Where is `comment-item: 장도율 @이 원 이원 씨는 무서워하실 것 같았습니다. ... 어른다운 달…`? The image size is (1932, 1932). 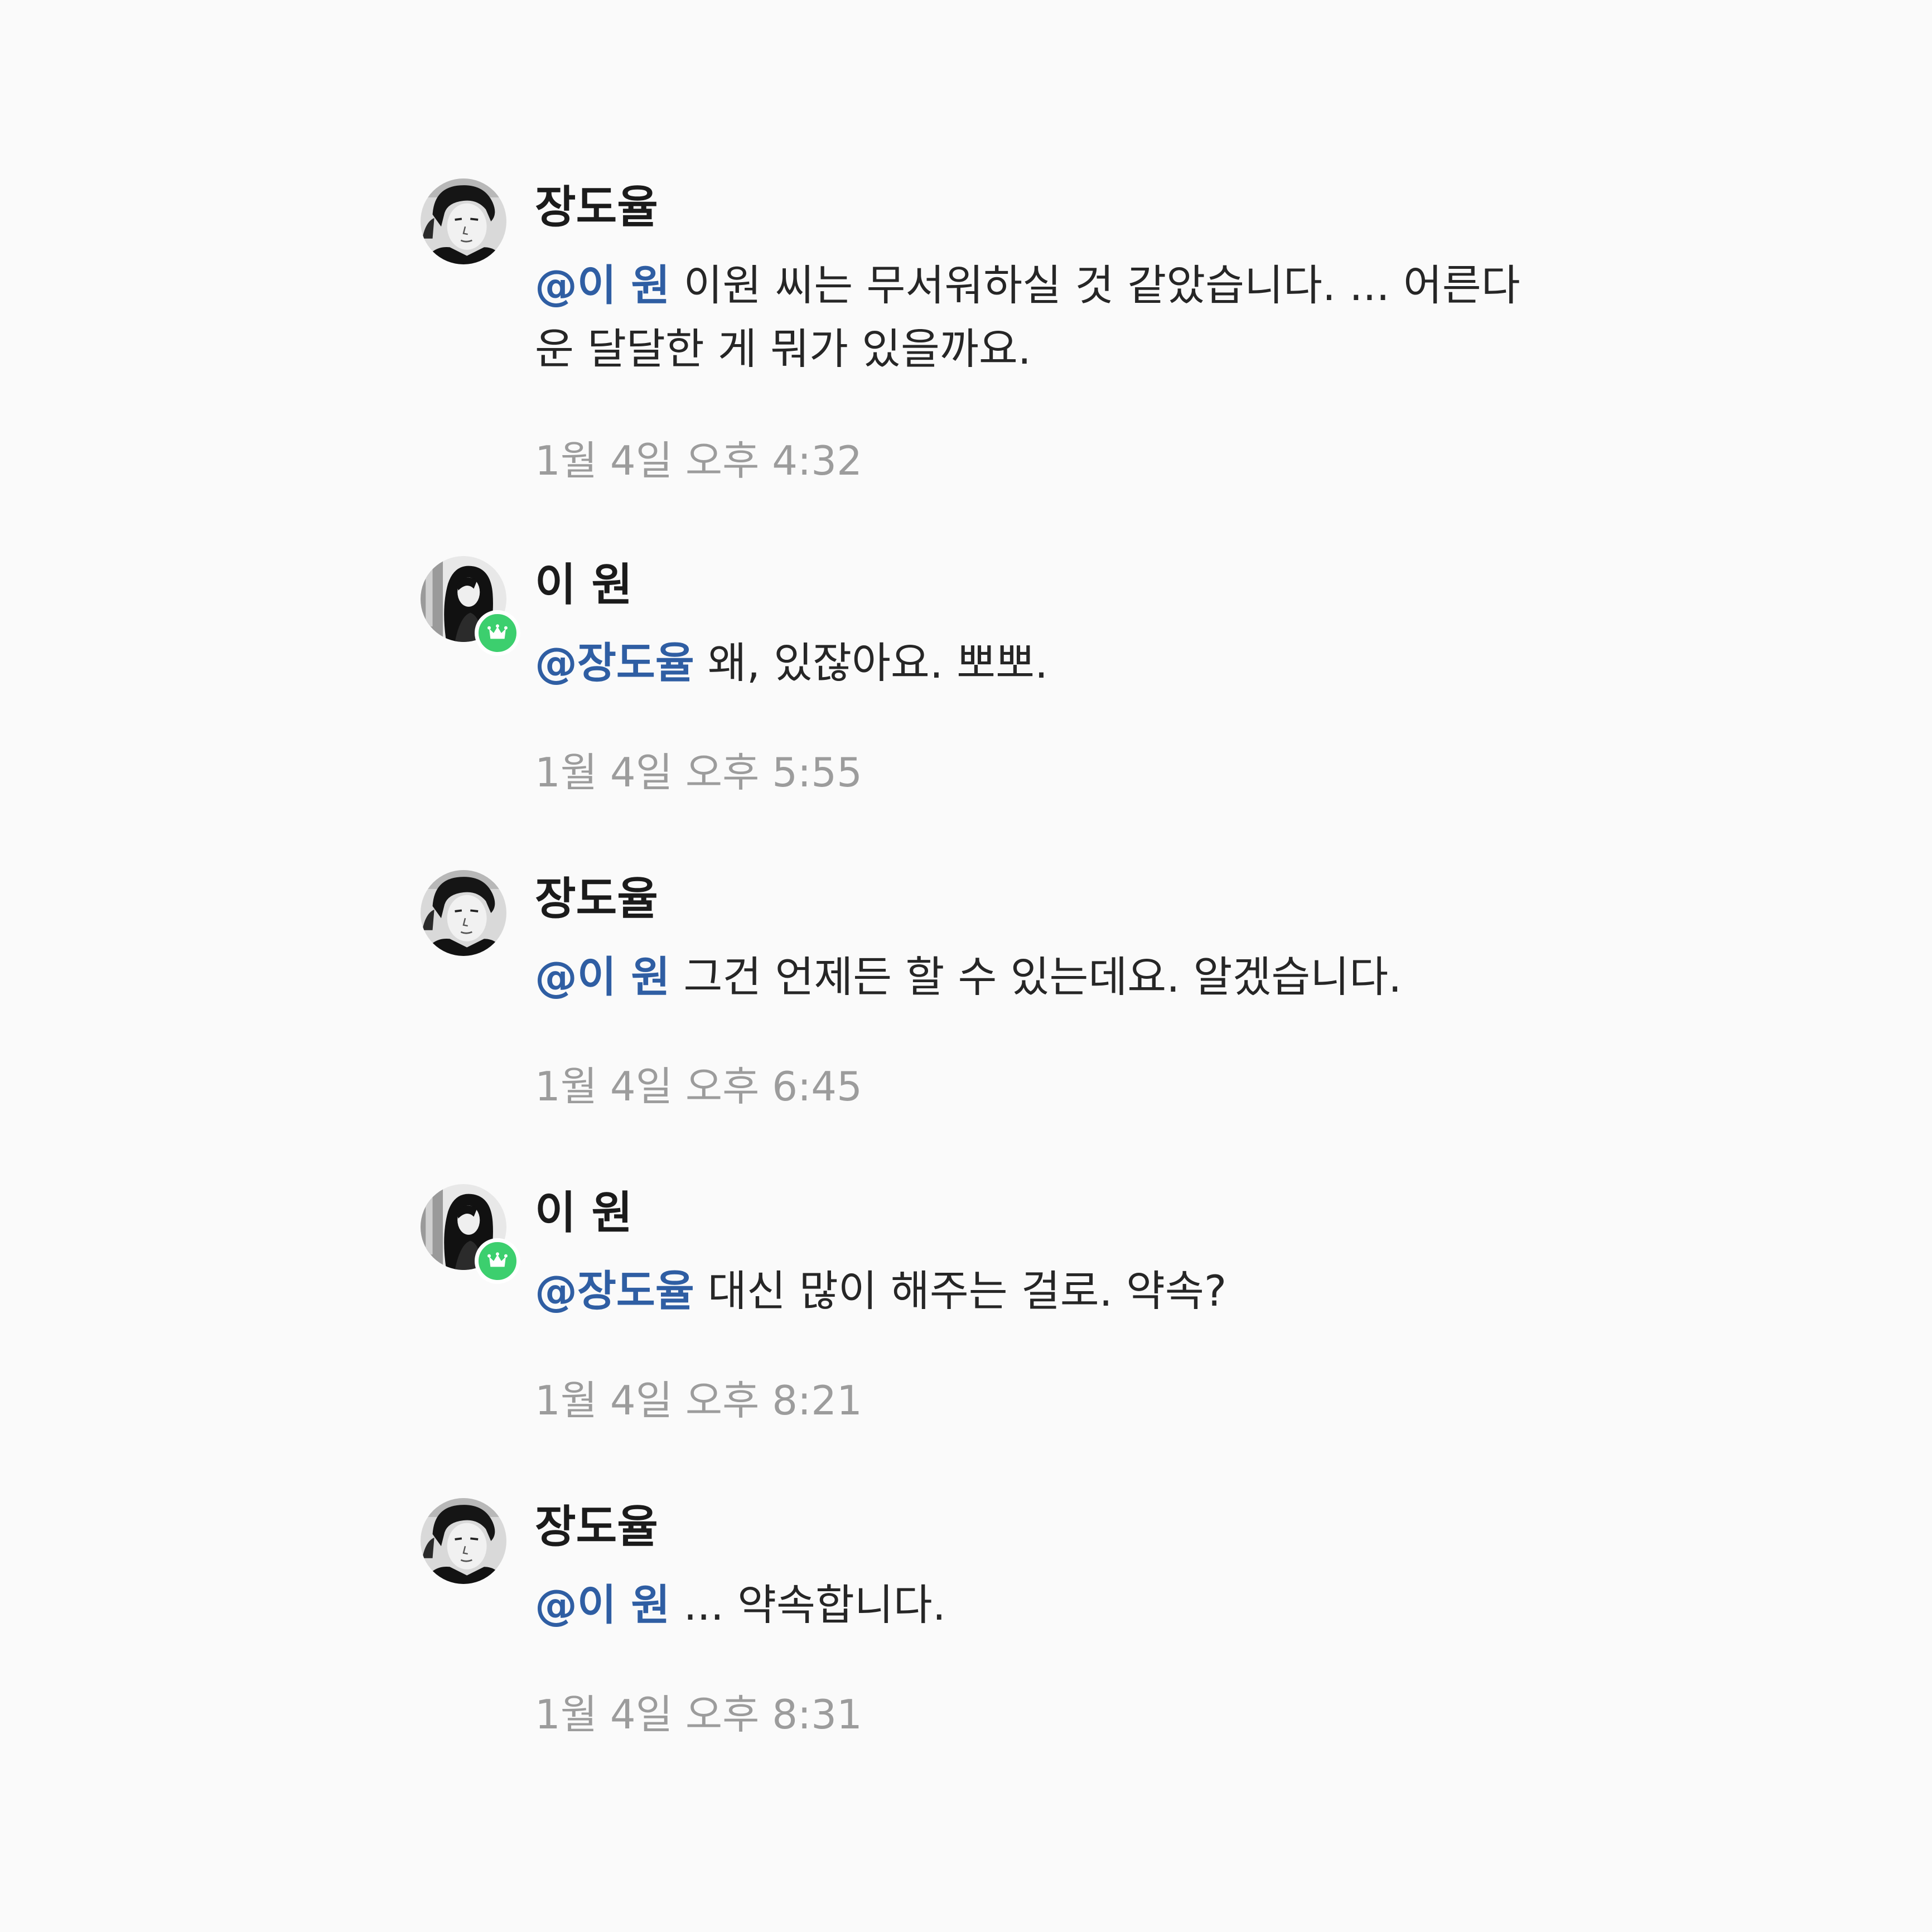 comment-item: 장도율 @이 원 이원 씨는 무서워하실 것 같았습니다. ... 어른다운 달… is located at coordinates (1006, 334).